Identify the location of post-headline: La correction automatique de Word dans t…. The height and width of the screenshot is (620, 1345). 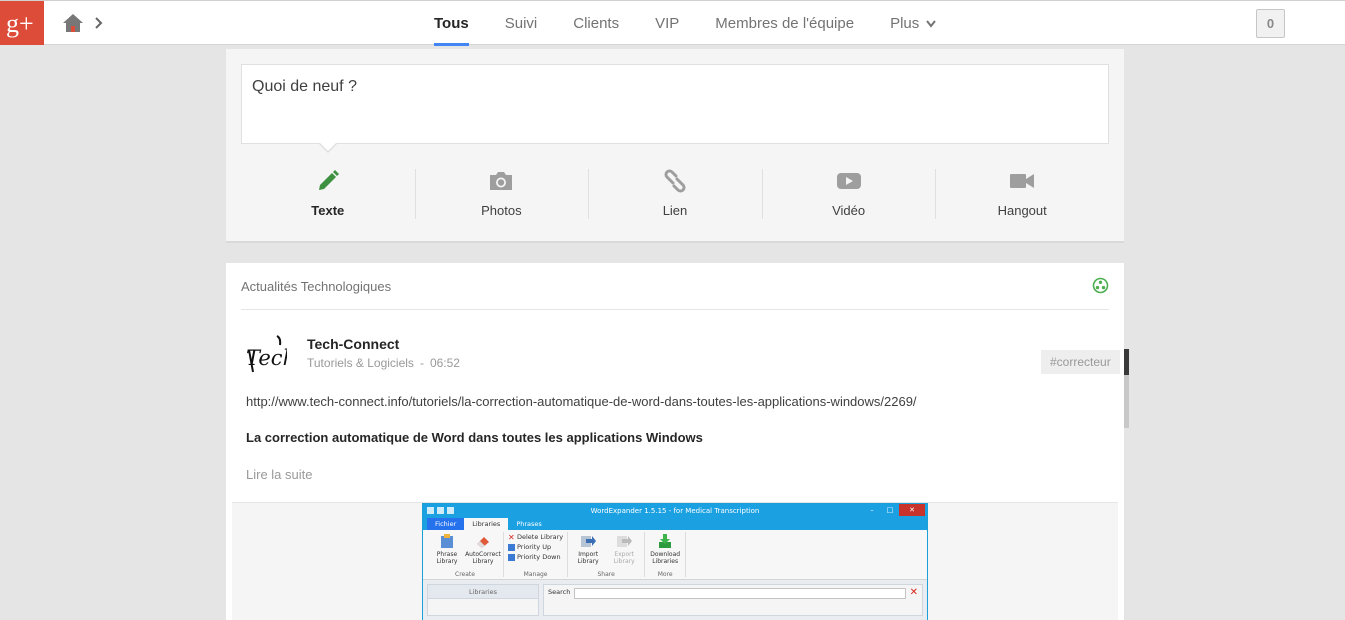
(474, 437).